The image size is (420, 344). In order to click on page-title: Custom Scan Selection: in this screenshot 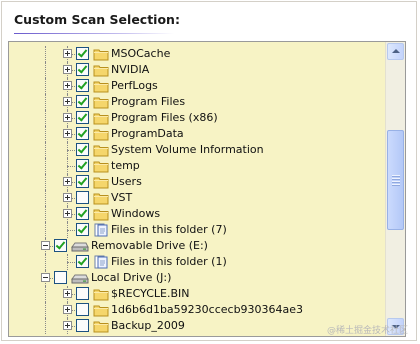, I will do `click(97, 19)`.